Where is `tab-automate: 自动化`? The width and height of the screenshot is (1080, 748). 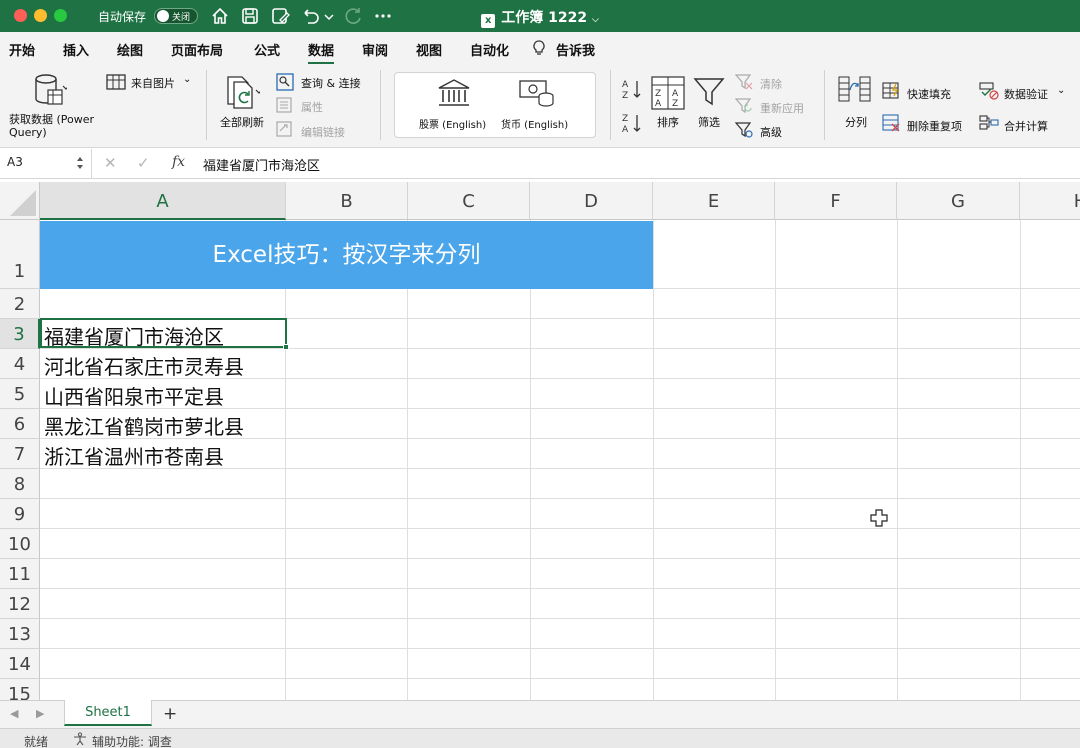 tab-automate: 自动化 is located at coordinates (489, 49).